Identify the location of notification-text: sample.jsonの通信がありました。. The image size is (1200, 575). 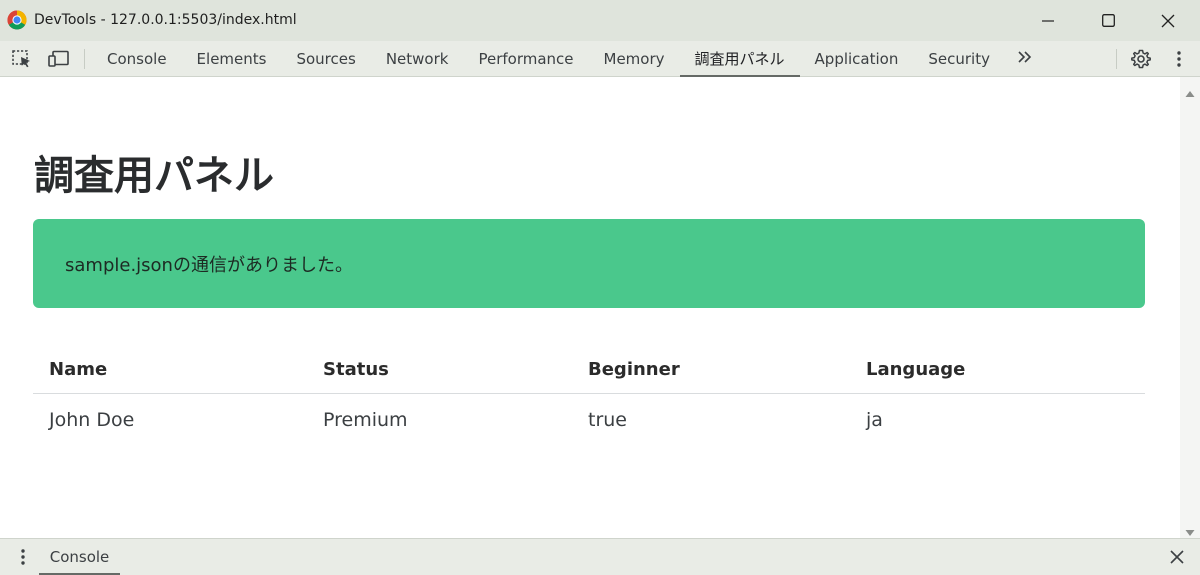
(209, 265).